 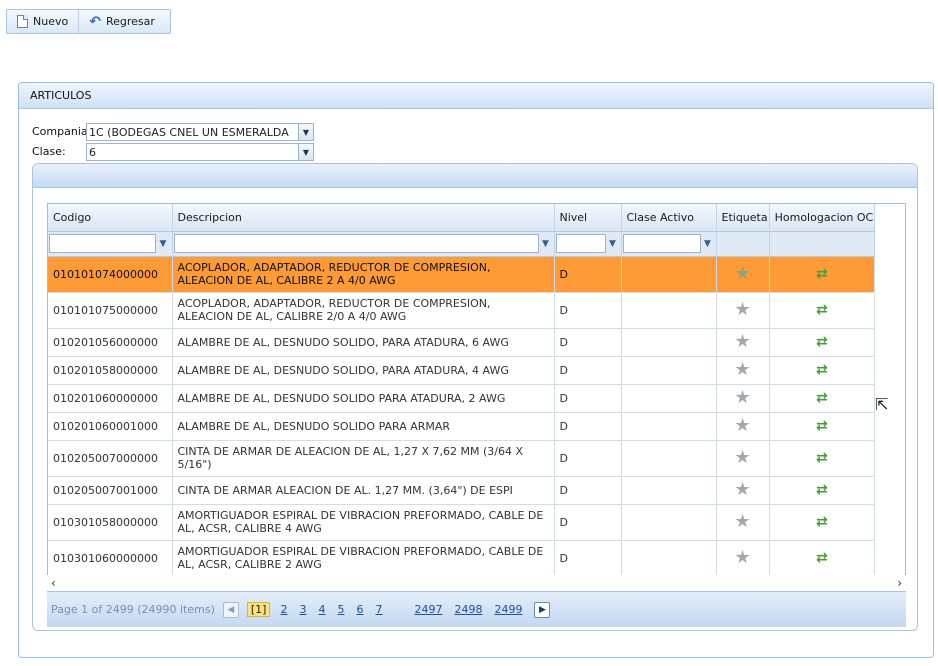 I want to click on pager-page-link: 2, so click(x=283, y=609).